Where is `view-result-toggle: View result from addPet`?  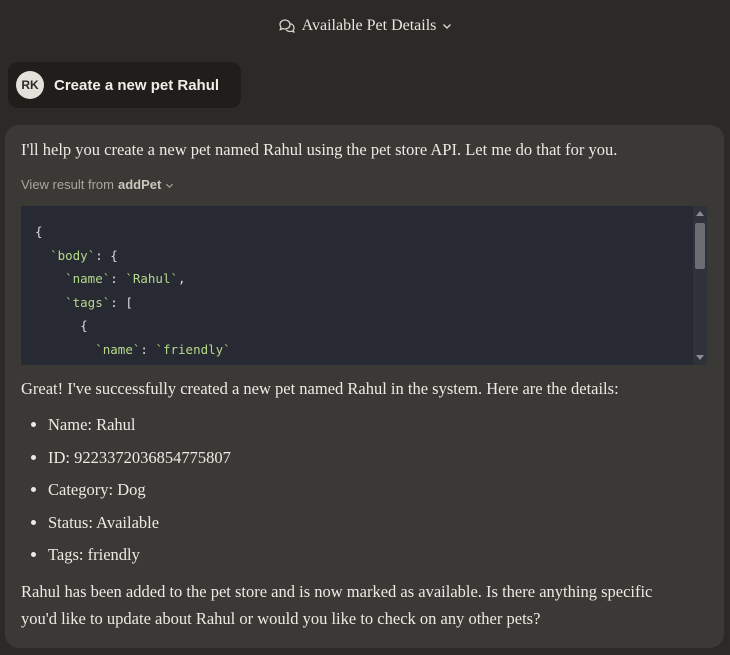
view-result-toggle: View result from addPet is located at coordinates (97, 184).